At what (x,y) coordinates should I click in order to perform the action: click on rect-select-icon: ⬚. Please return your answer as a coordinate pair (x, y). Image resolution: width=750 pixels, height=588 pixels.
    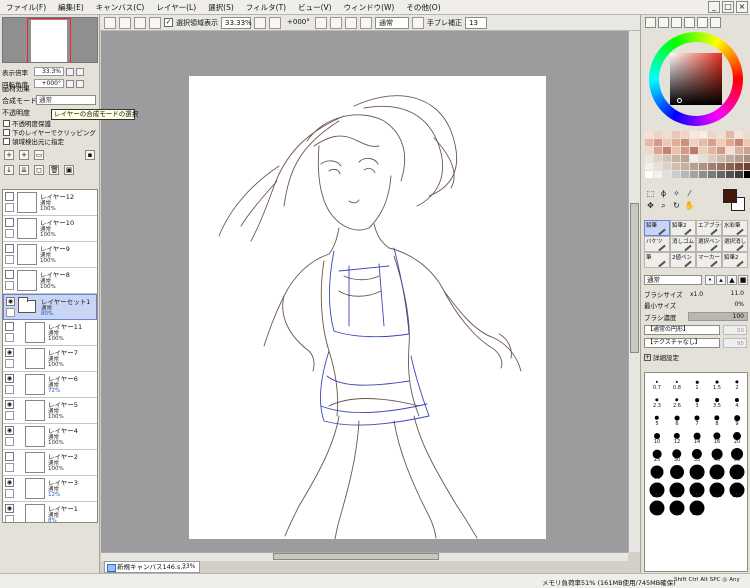
    Looking at the image, I should click on (650, 194).